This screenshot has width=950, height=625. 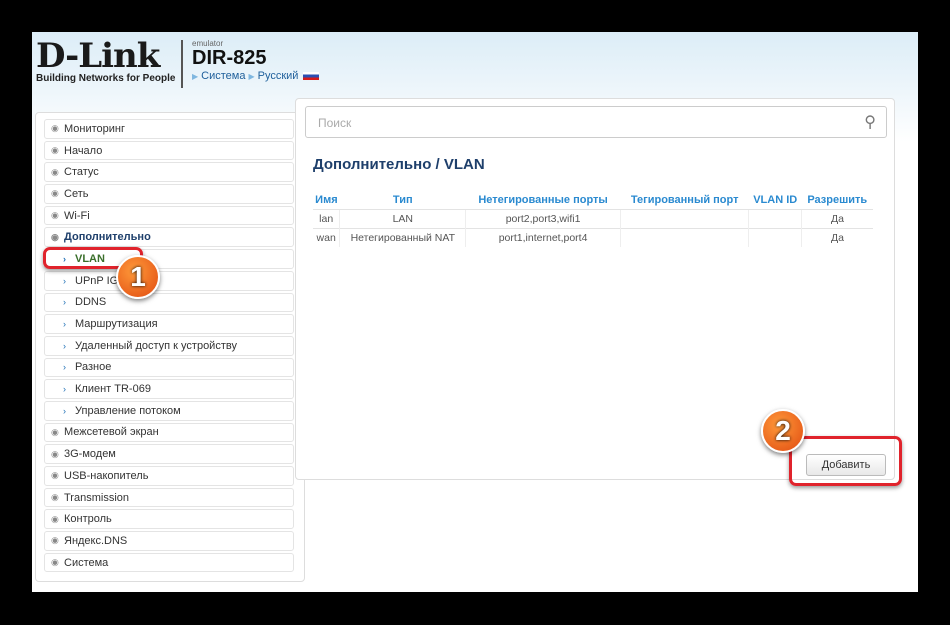 I want to click on column-header: VLAN ID, so click(x=775, y=200).